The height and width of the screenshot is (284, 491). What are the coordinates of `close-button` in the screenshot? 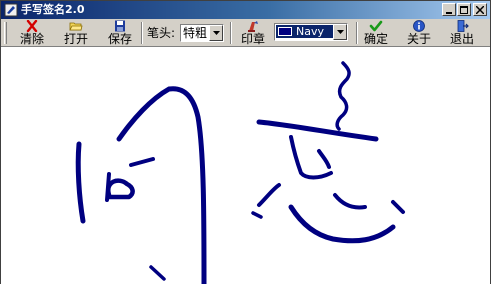 It's located at (480, 9).